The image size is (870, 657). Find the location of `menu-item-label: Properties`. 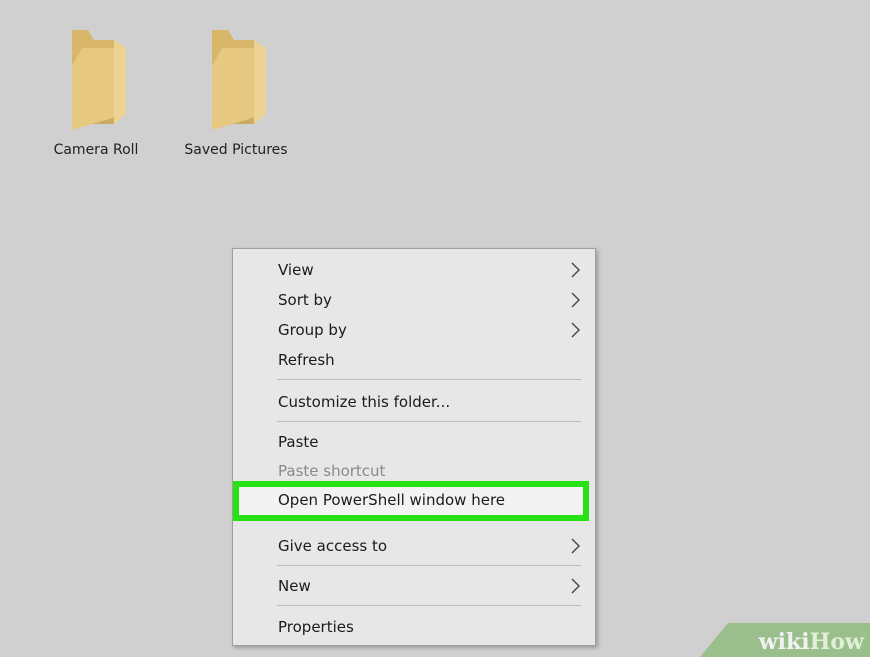

menu-item-label: Properties is located at coordinates (316, 627).